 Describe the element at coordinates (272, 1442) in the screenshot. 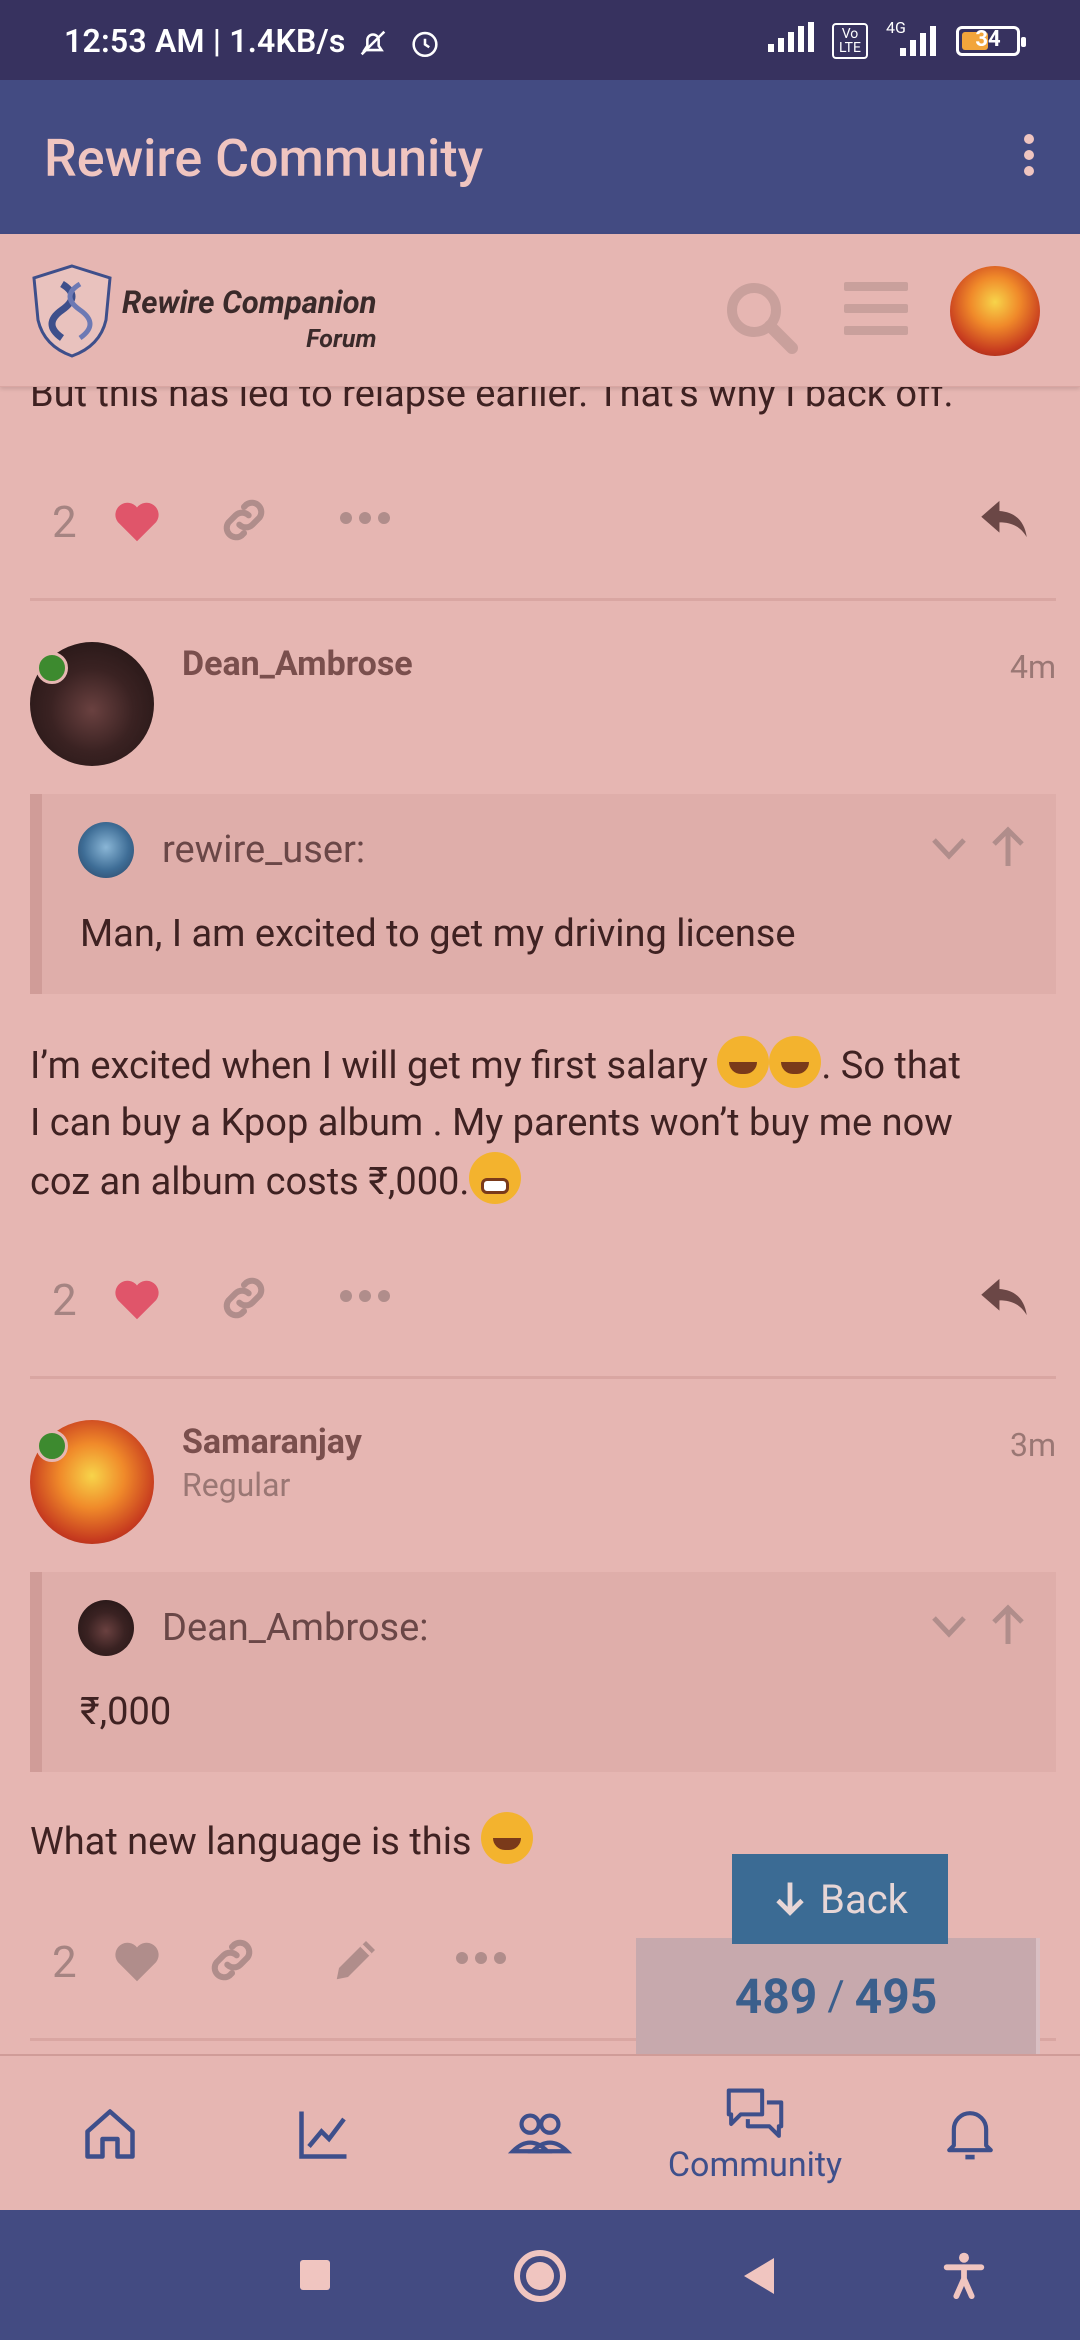

I see `post-username: Samaranjay` at that location.